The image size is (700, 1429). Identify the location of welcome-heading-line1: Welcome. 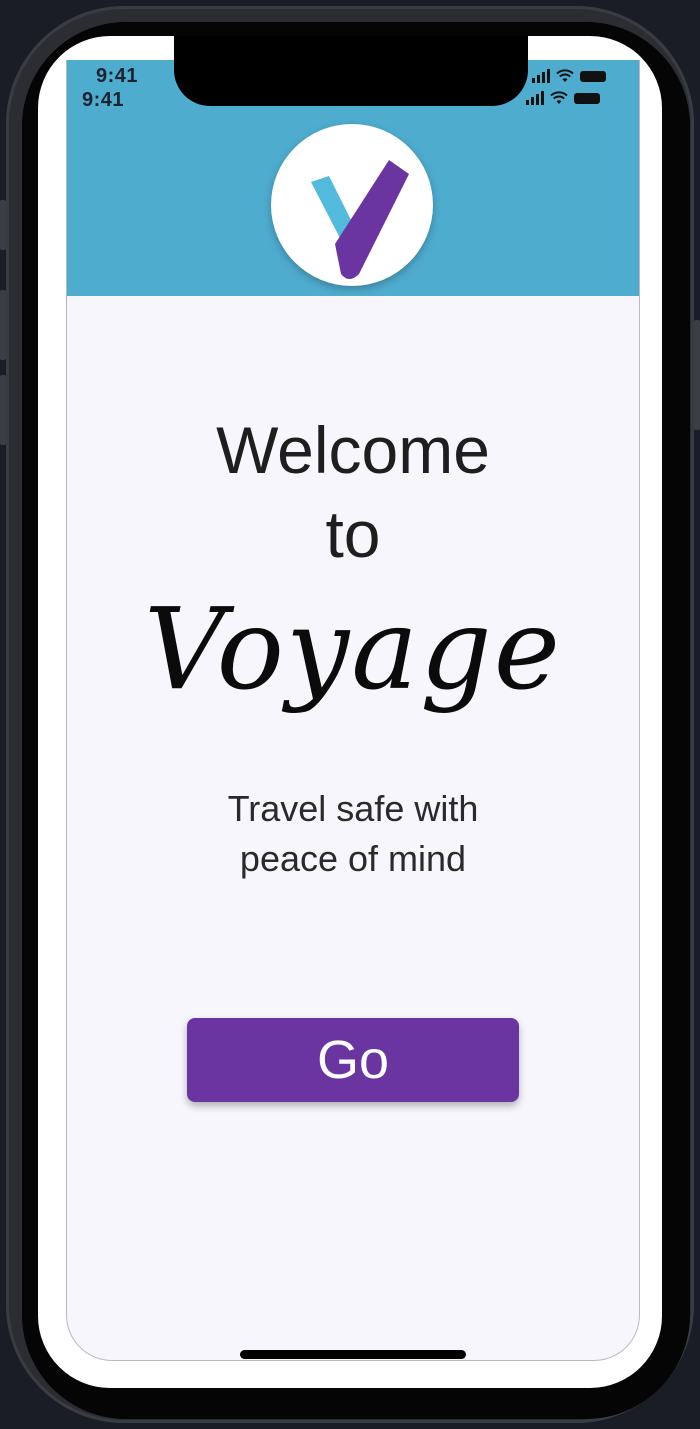
(353, 450).